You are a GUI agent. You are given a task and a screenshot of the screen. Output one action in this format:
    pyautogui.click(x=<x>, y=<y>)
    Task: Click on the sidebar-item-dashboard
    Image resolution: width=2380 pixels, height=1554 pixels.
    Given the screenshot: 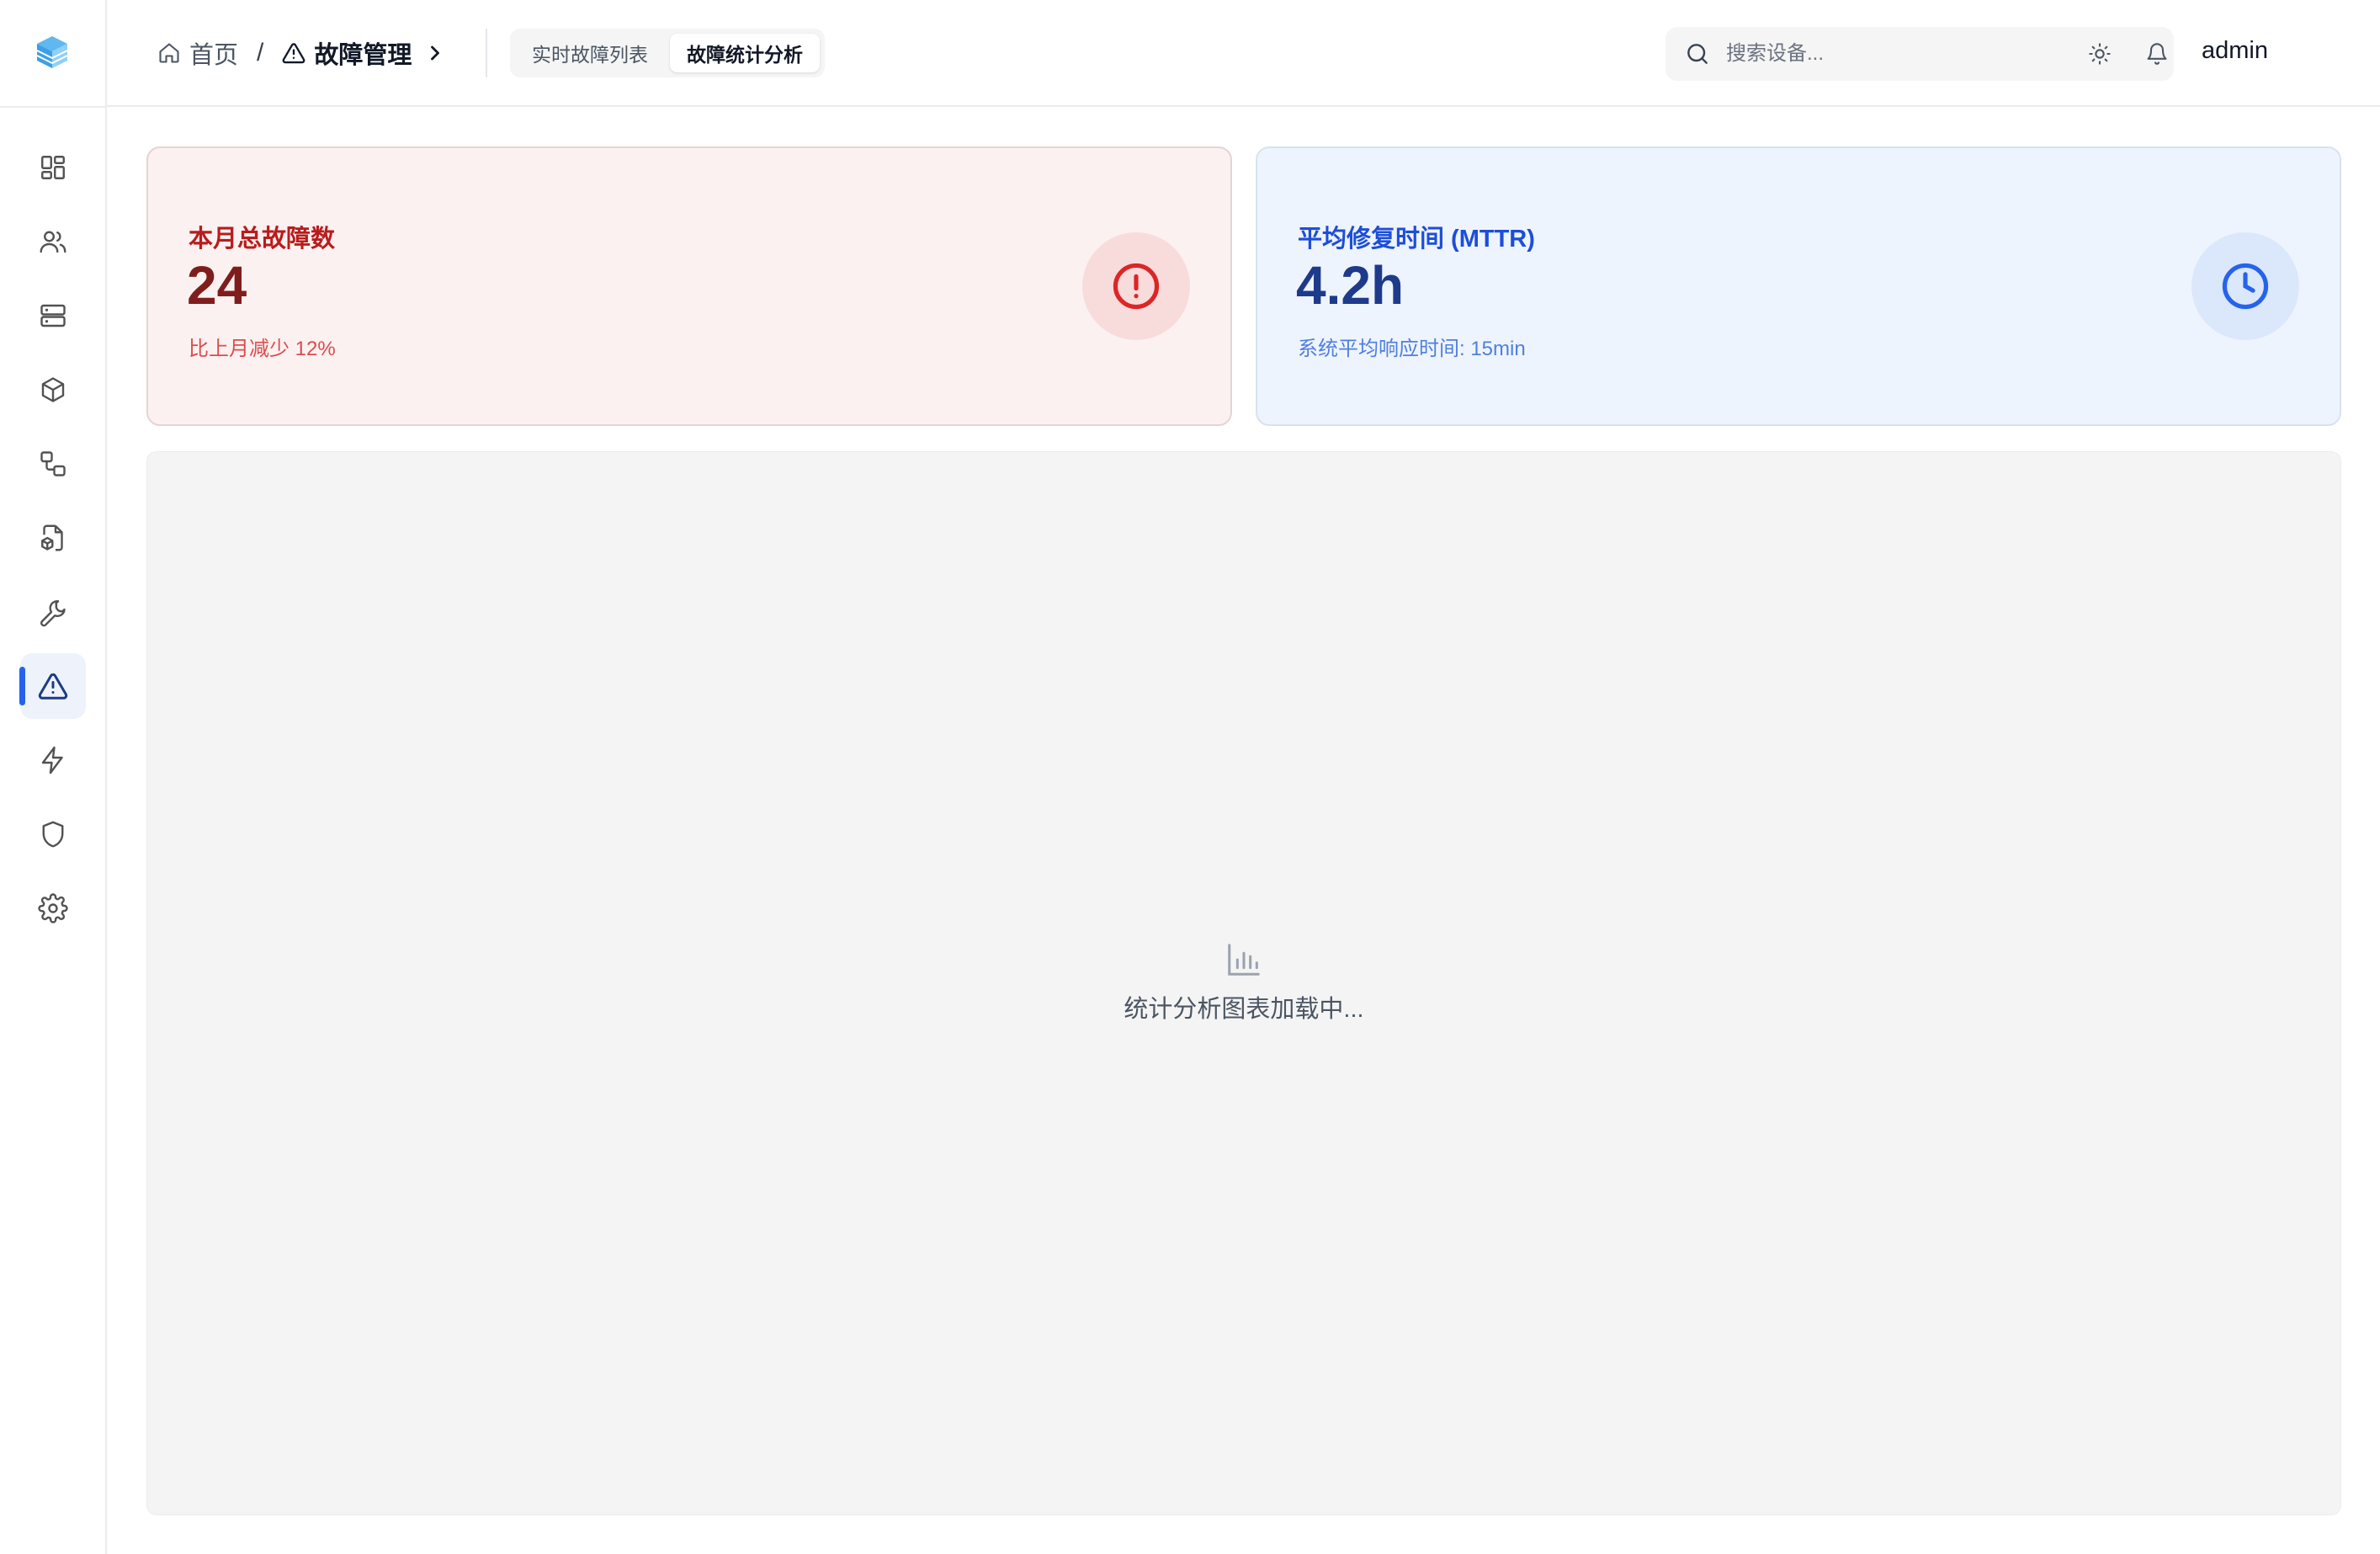 What is the action you would take?
    pyautogui.click(x=53, y=167)
    